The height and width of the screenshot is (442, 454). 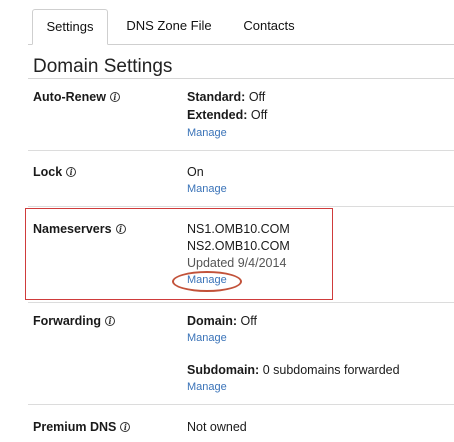 I want to click on lock-value: On, so click(x=195, y=172).